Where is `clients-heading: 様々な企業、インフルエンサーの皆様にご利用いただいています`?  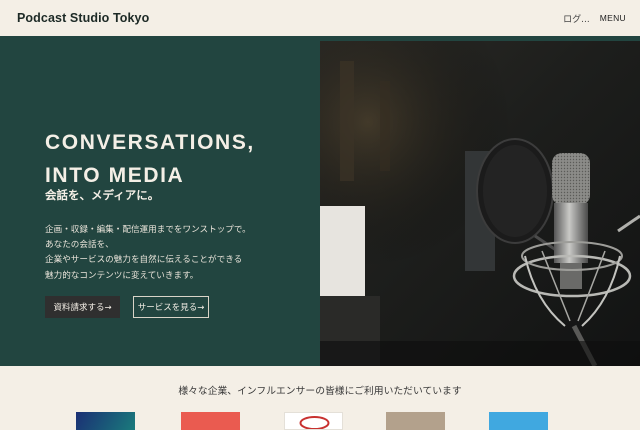 clients-heading: 様々な企業、インフルエンサーの皆様にご利用いただいています is located at coordinates (320, 391).